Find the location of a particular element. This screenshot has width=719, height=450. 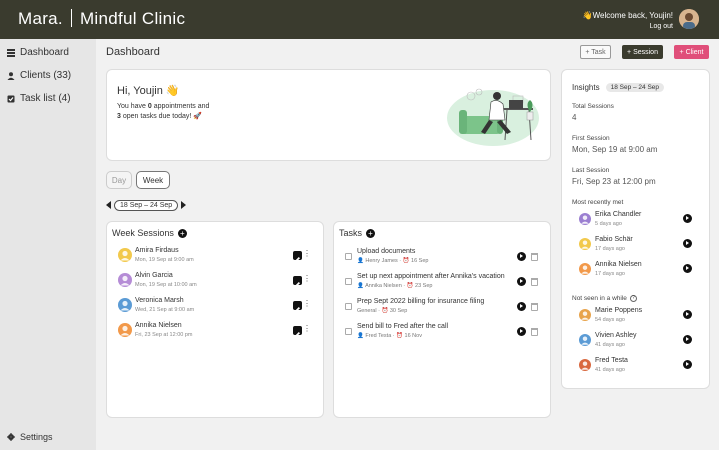

sidebar-item-clients: Clients (33) is located at coordinates (39, 75).